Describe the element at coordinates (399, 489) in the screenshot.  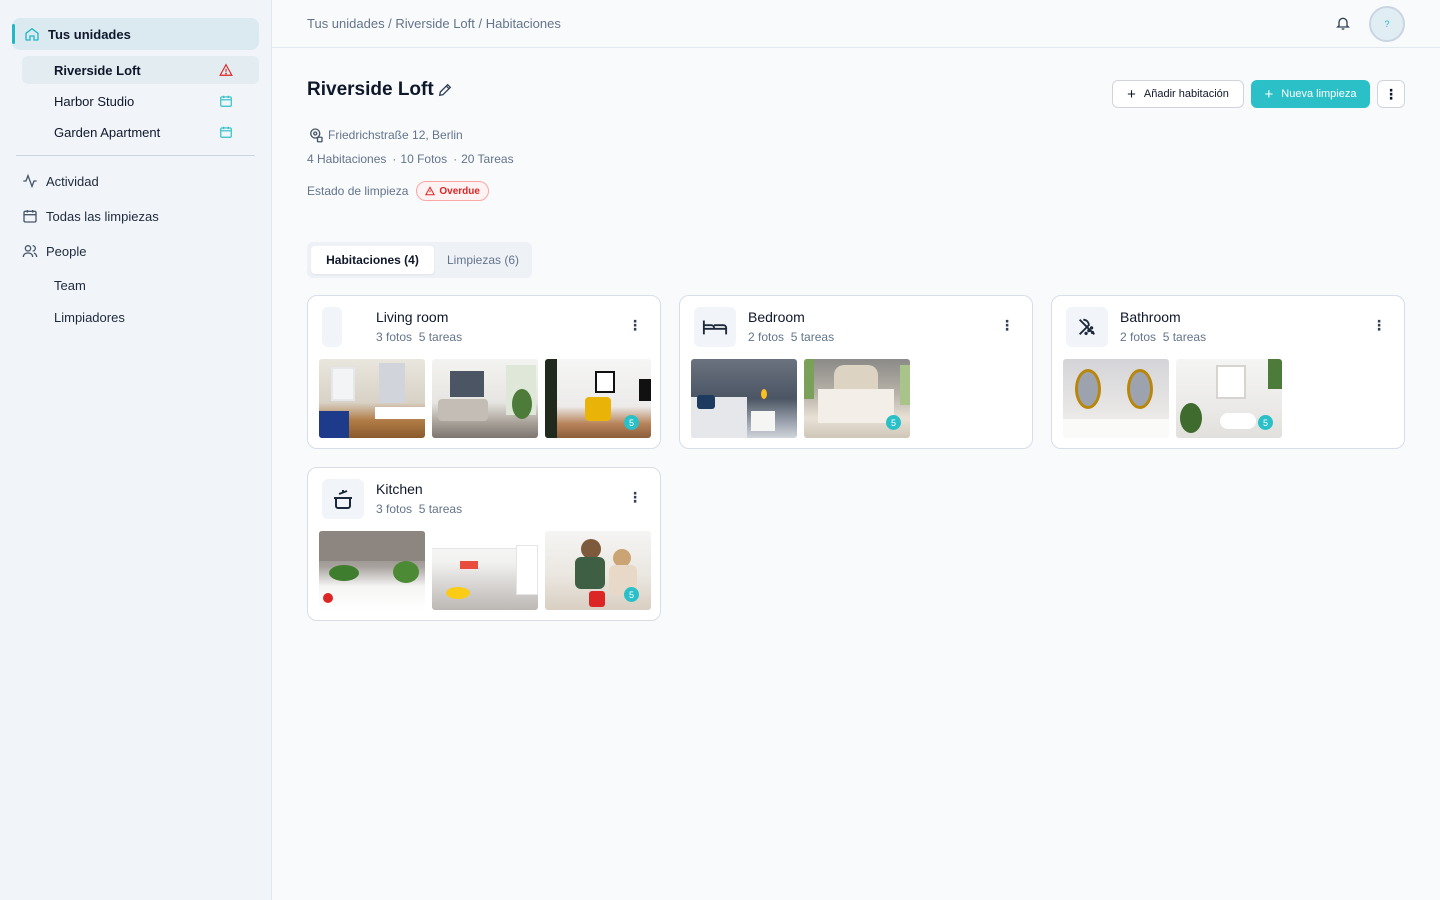
I see `room-name: Kitchen` at that location.